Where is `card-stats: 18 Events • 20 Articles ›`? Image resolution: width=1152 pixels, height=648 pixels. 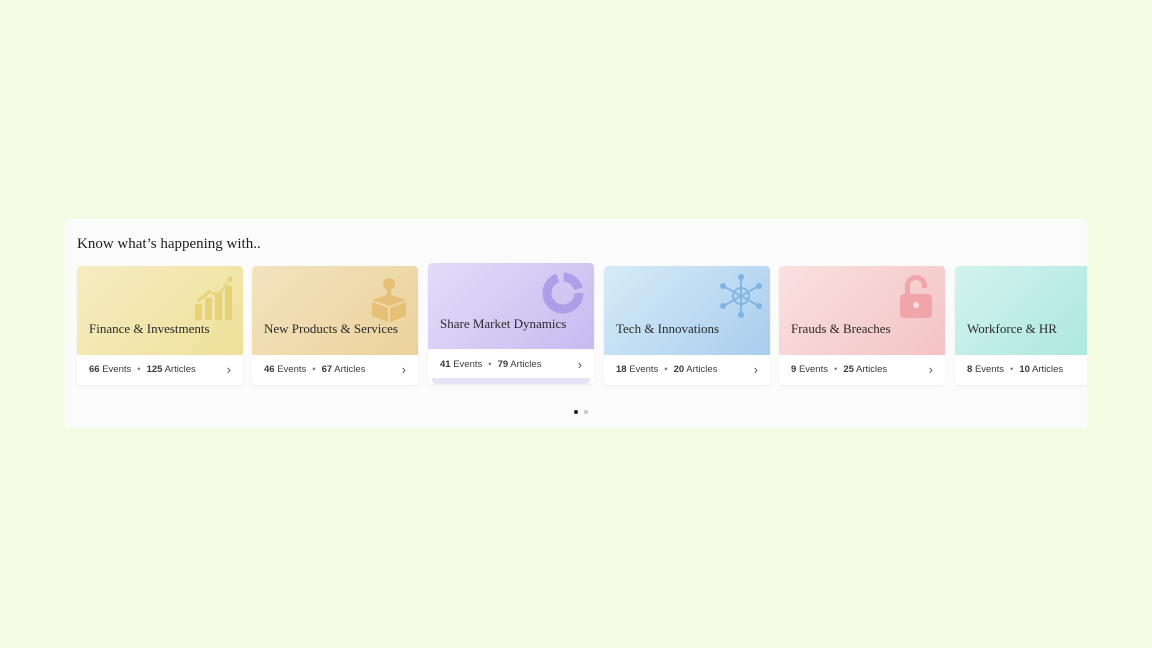
card-stats: 18 Events • 20 Articles › is located at coordinates (687, 369).